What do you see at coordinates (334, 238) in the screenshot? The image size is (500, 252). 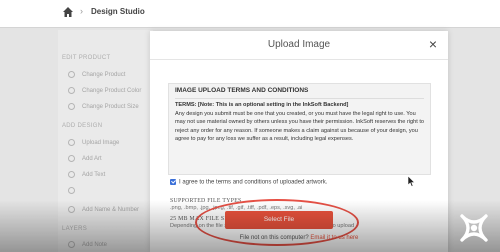 I see `email-link: Email it to us here` at bounding box center [334, 238].